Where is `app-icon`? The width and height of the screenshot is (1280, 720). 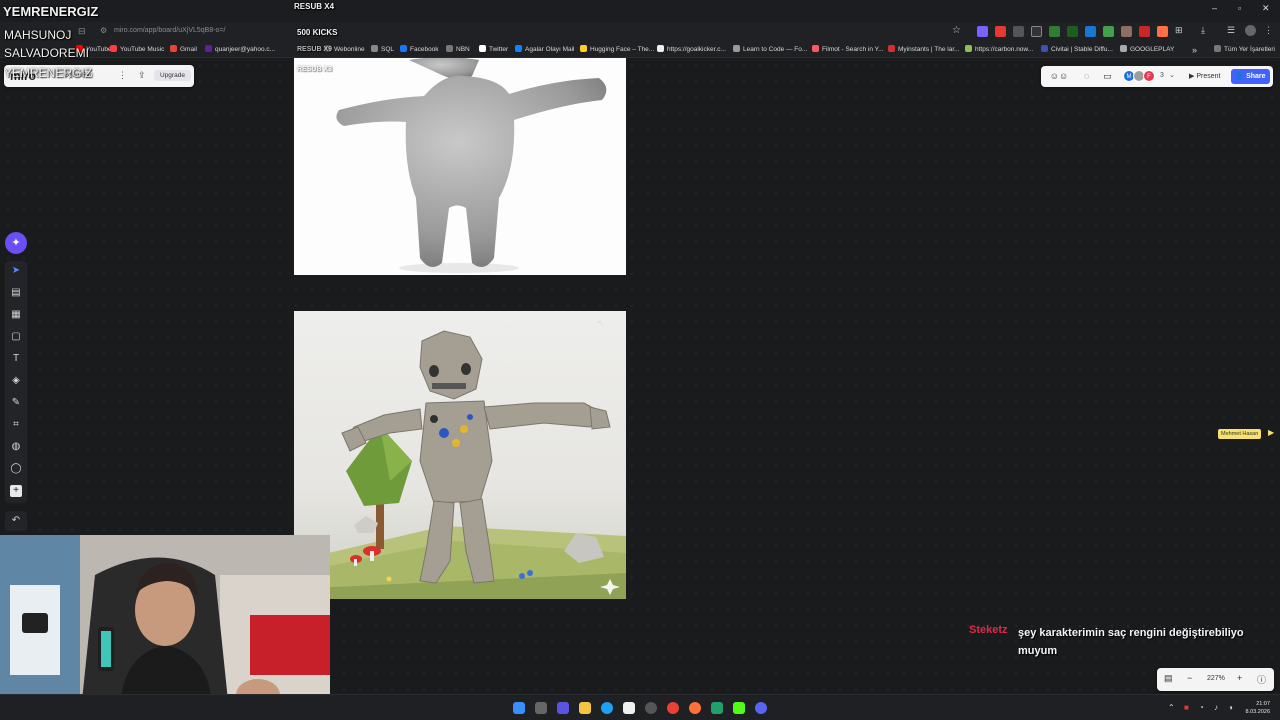 app-icon is located at coordinates (717, 708).